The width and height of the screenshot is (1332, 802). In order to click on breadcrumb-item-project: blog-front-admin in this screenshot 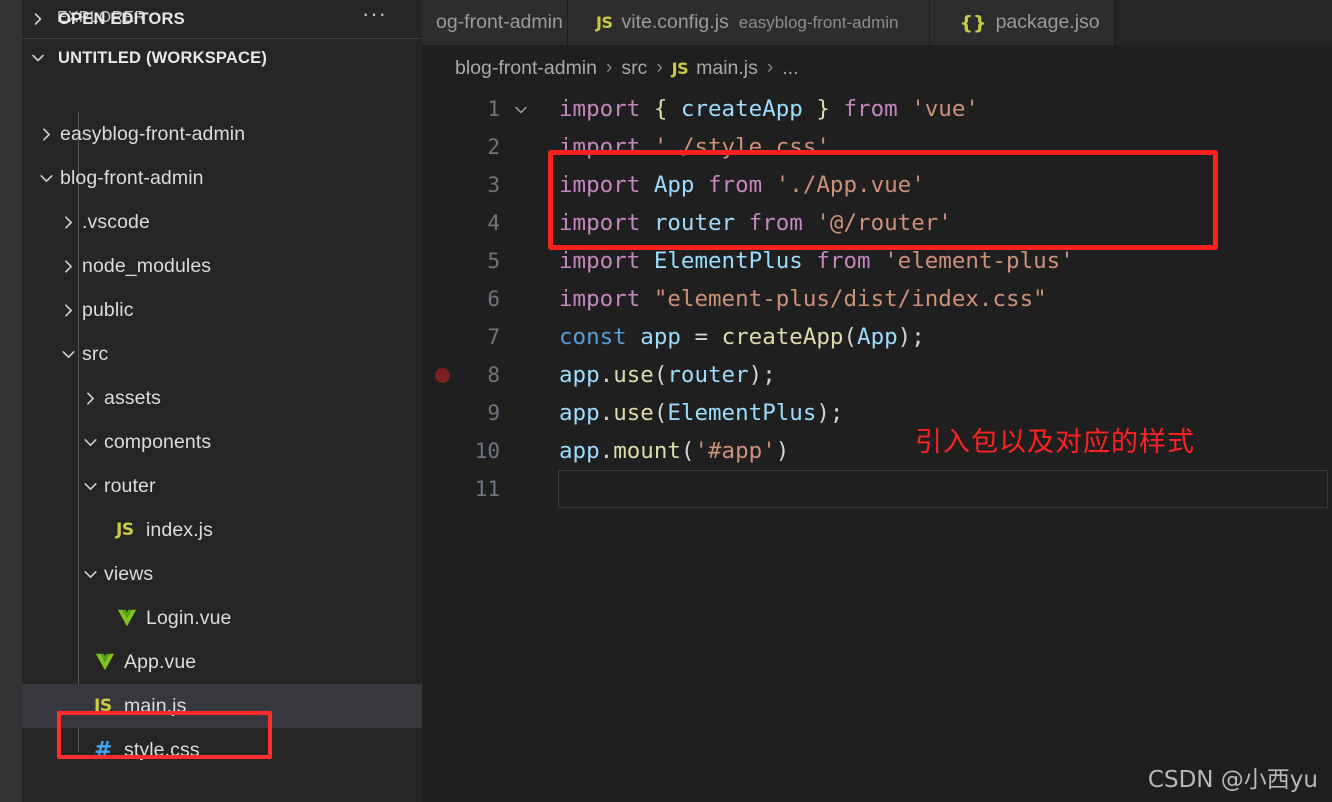, I will do `click(526, 68)`.